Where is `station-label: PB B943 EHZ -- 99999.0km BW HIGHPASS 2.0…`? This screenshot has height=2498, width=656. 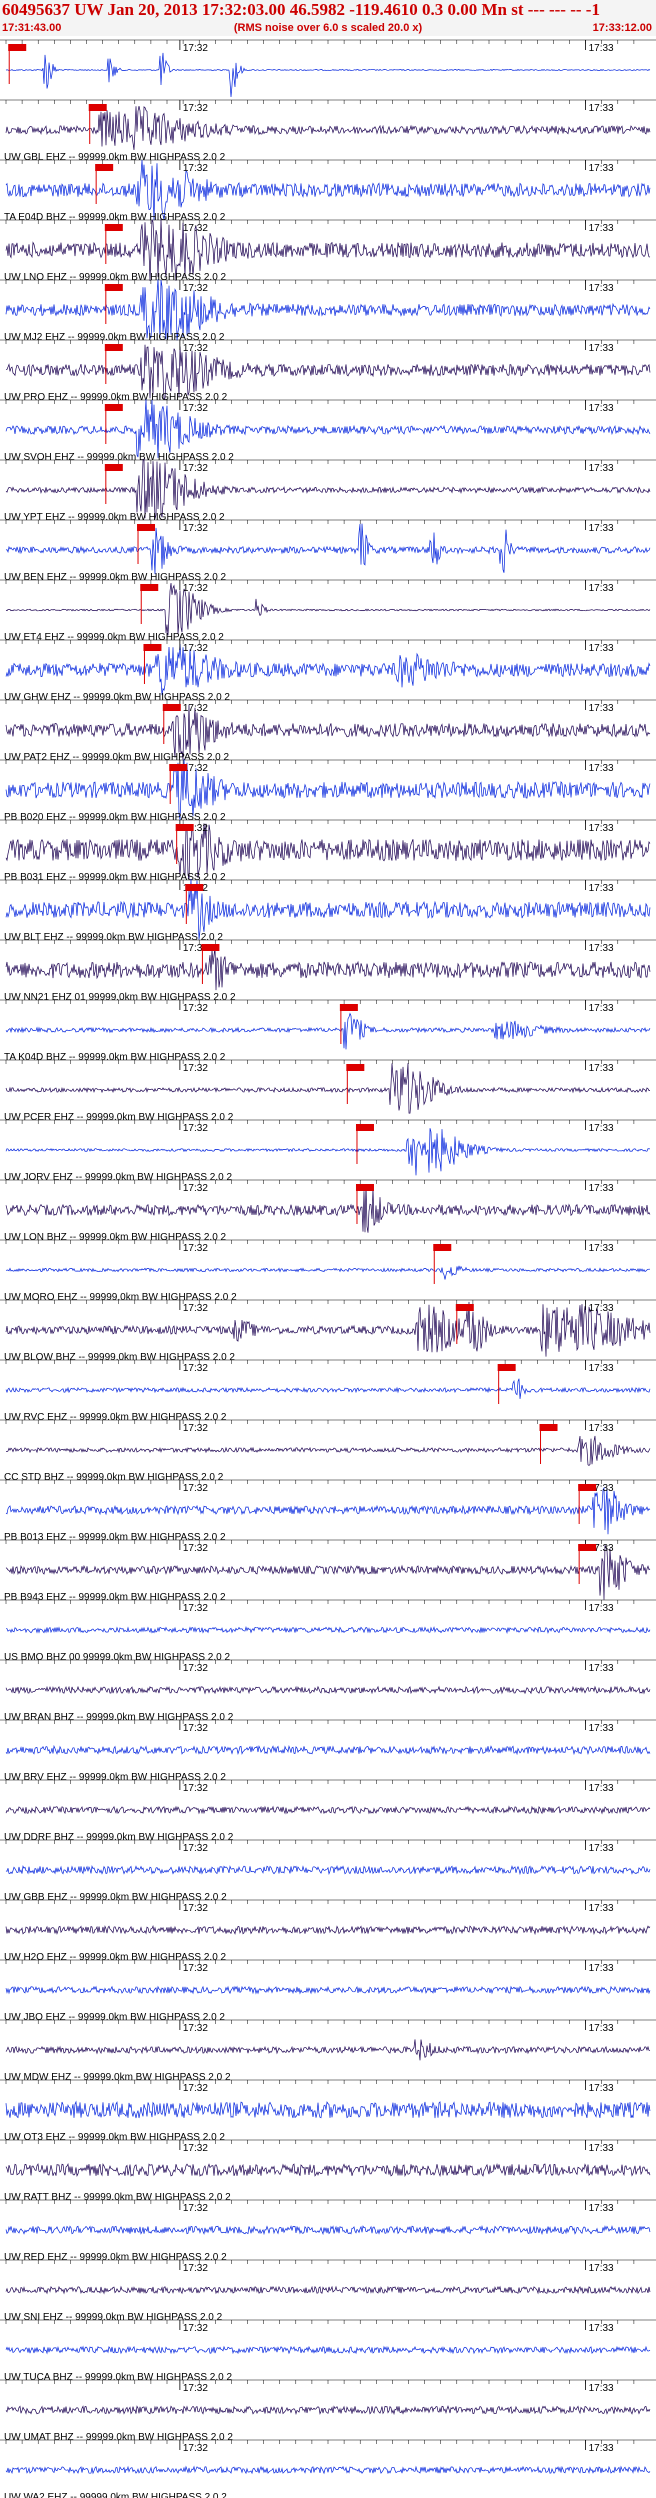 station-label: PB B943 EHZ -- 99999.0km BW HIGHPASS 2.0… is located at coordinates (115, 1597).